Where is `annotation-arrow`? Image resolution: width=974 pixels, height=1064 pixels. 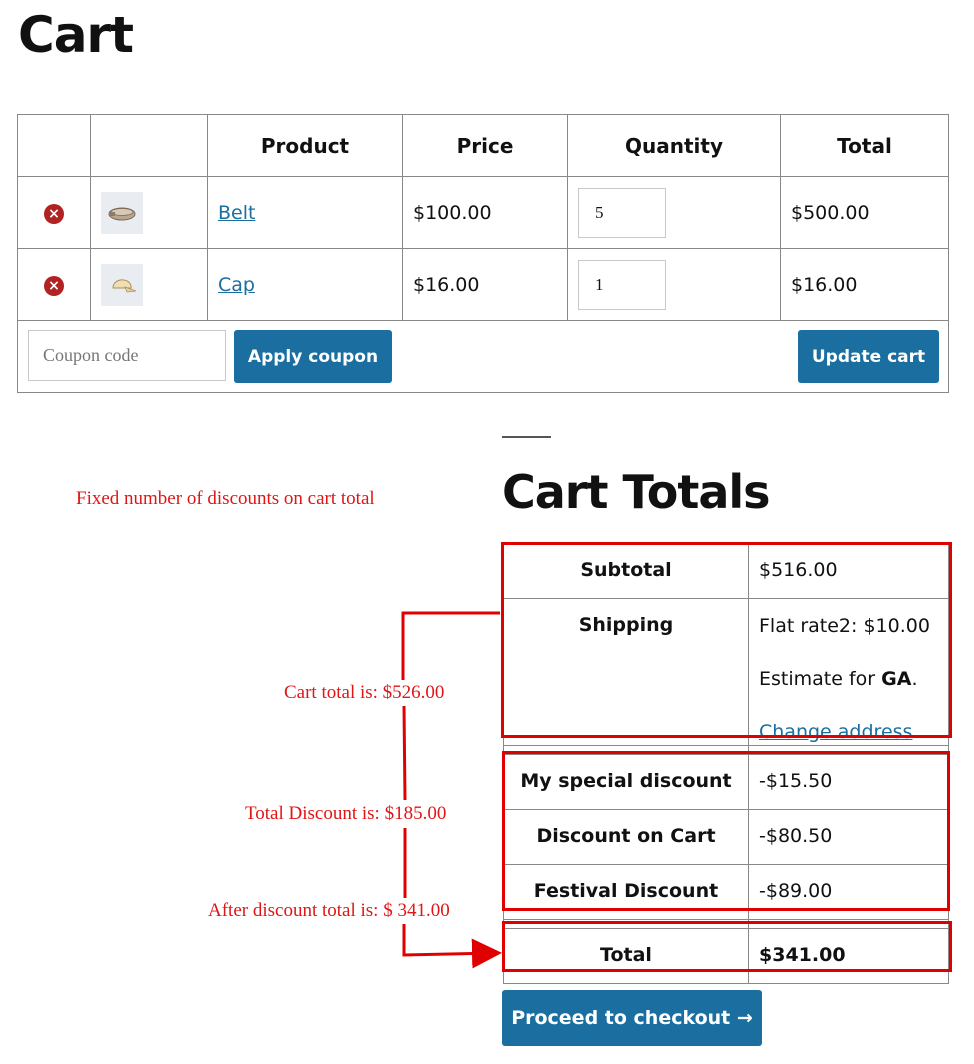
annotation-arrow is located at coordinates (451, 790).